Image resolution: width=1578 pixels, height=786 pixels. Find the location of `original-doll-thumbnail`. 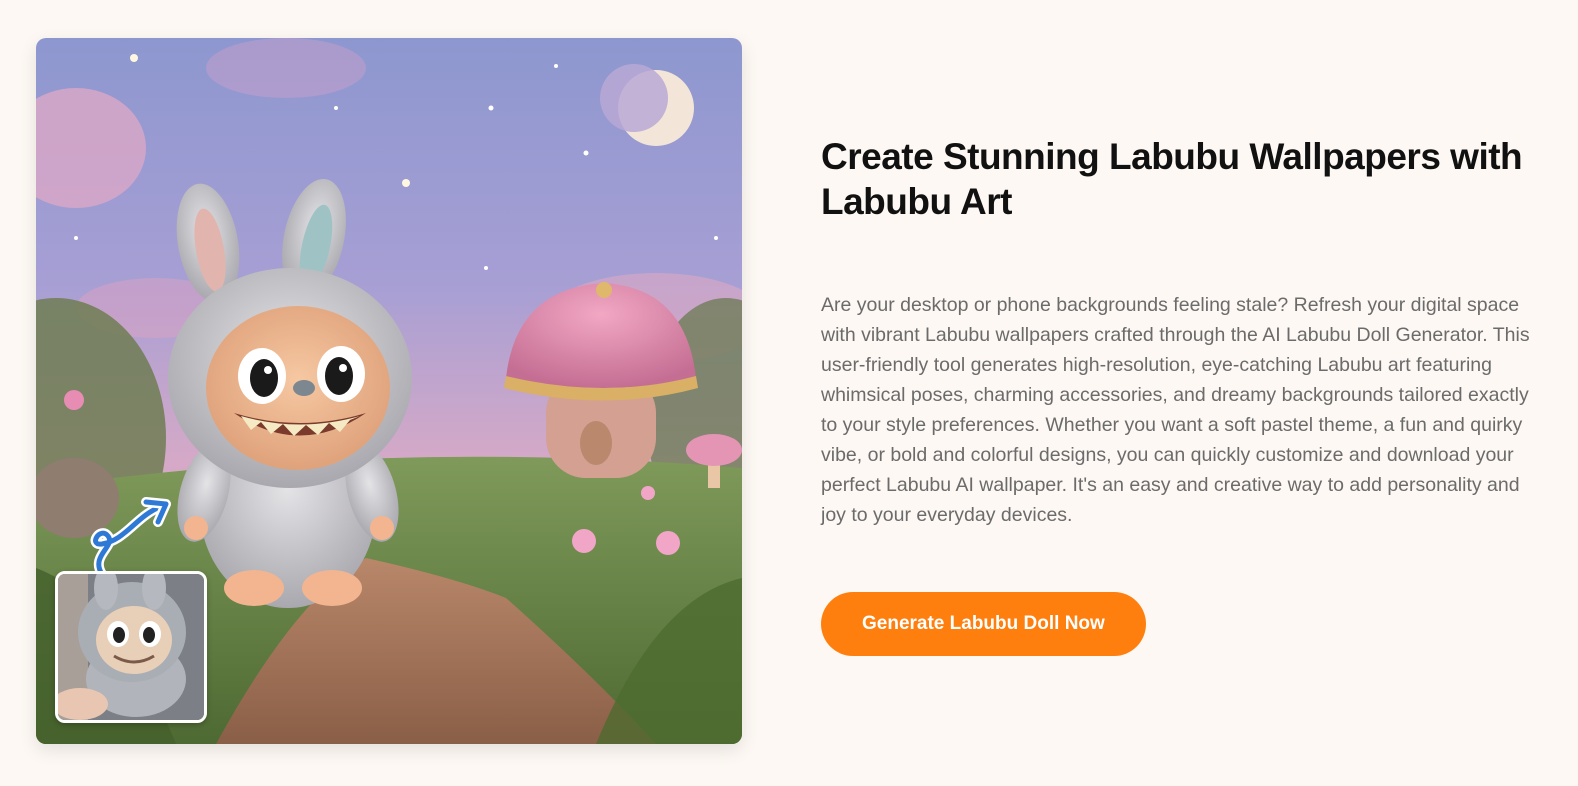

original-doll-thumbnail is located at coordinates (131, 647).